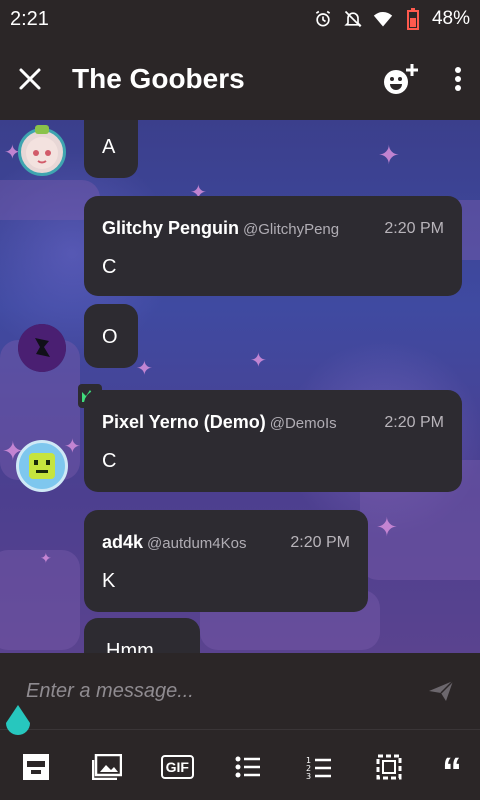 Image resolution: width=480 pixels, height=800 pixels. I want to click on sticker-icon, so click(36, 767).